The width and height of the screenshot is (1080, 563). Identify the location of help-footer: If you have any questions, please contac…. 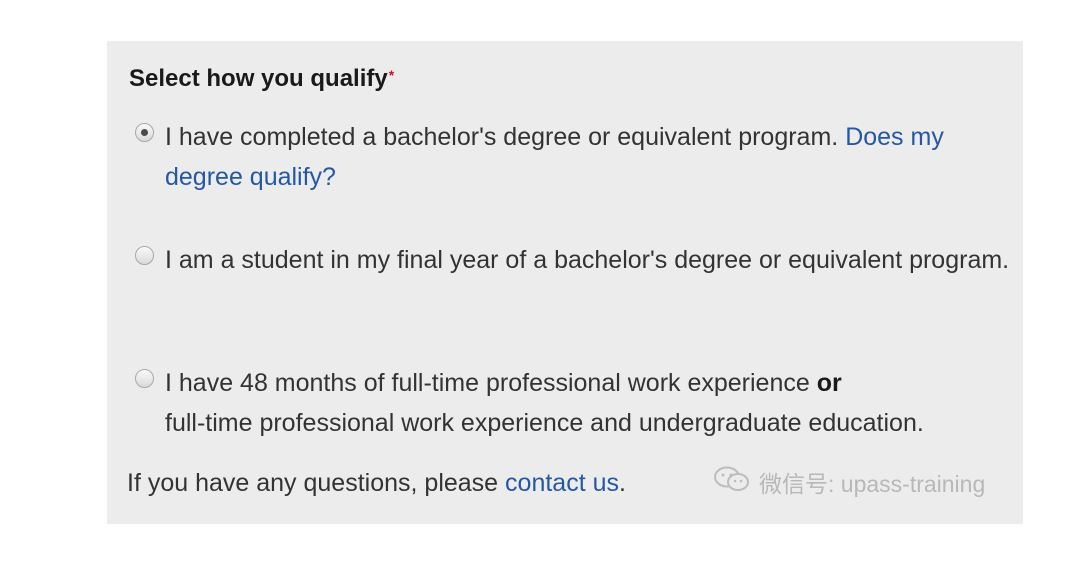
(376, 483).